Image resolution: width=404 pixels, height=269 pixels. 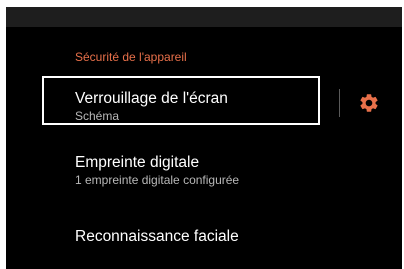 I want to click on section-header-device-security: Sécurité de l'appareil, so click(x=131, y=57).